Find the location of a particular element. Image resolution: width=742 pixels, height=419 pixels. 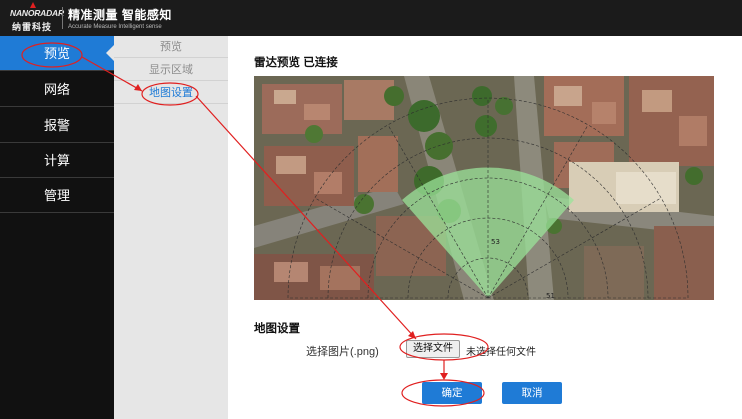

nav-item-label: 计算 is located at coordinates (56, 160).